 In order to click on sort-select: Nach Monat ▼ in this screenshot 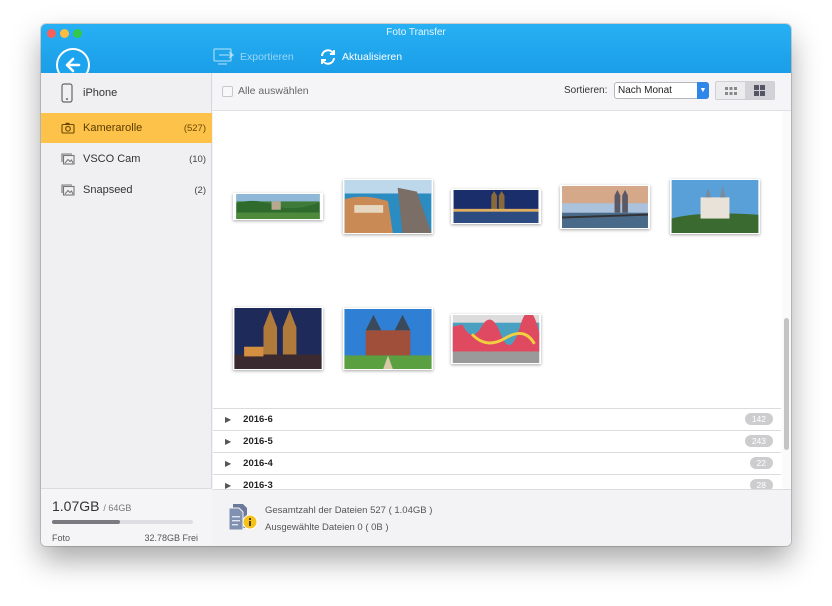, I will do `click(661, 90)`.